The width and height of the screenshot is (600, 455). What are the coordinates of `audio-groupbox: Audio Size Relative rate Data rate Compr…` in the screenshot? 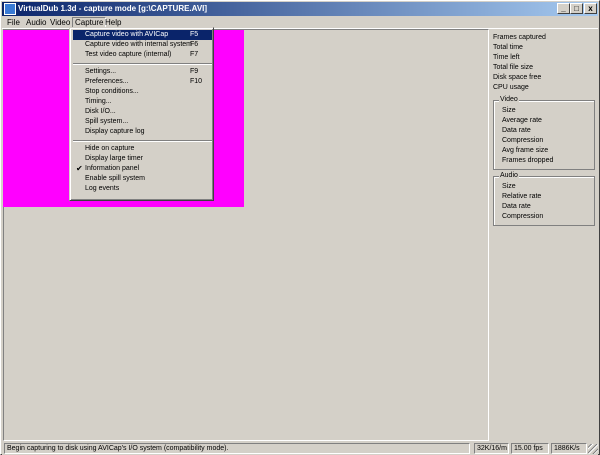 It's located at (544, 199).